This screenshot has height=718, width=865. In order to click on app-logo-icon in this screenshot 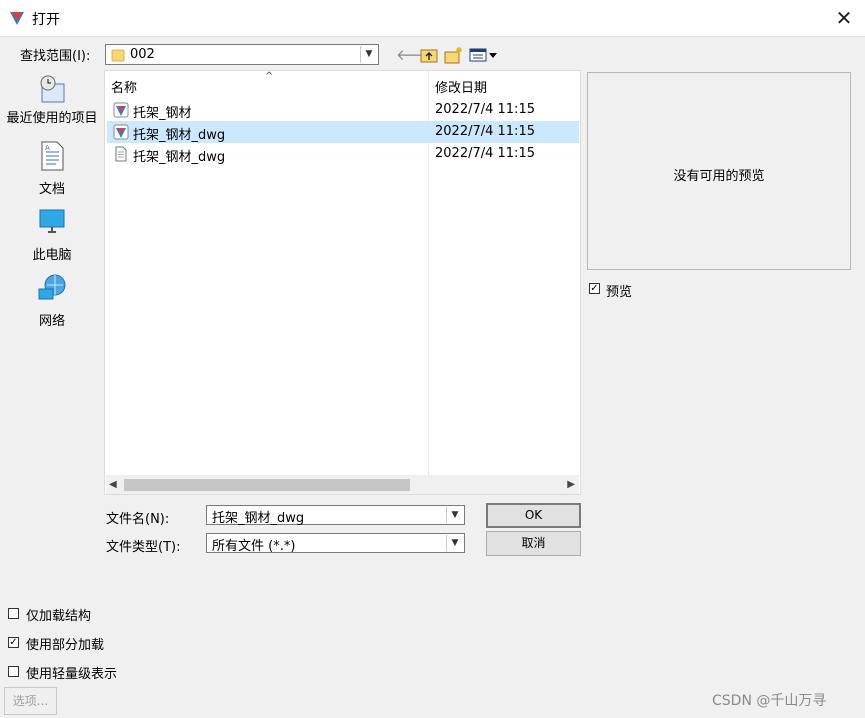, I will do `click(17, 18)`.